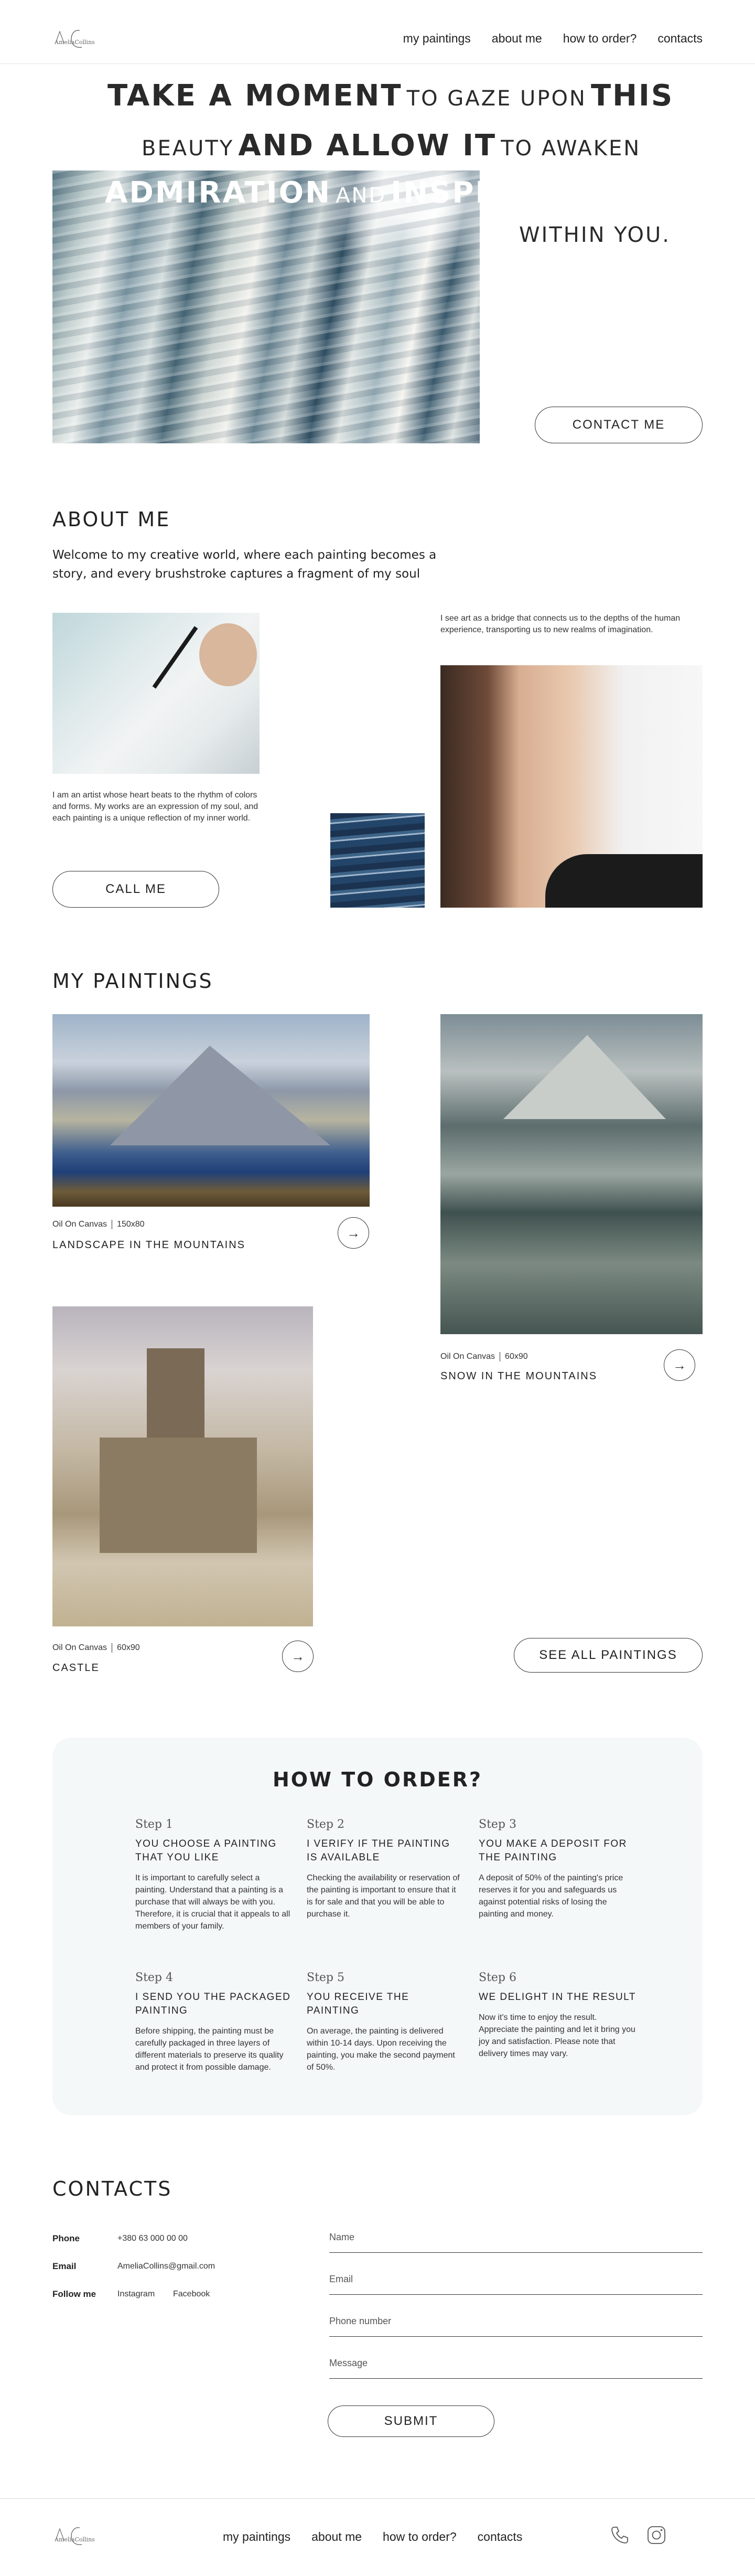 Image resolution: width=755 pixels, height=2576 pixels. Describe the element at coordinates (390, 96) in the screenshot. I see `hero-headline-line1: Take a moment to gaze upon this` at that location.